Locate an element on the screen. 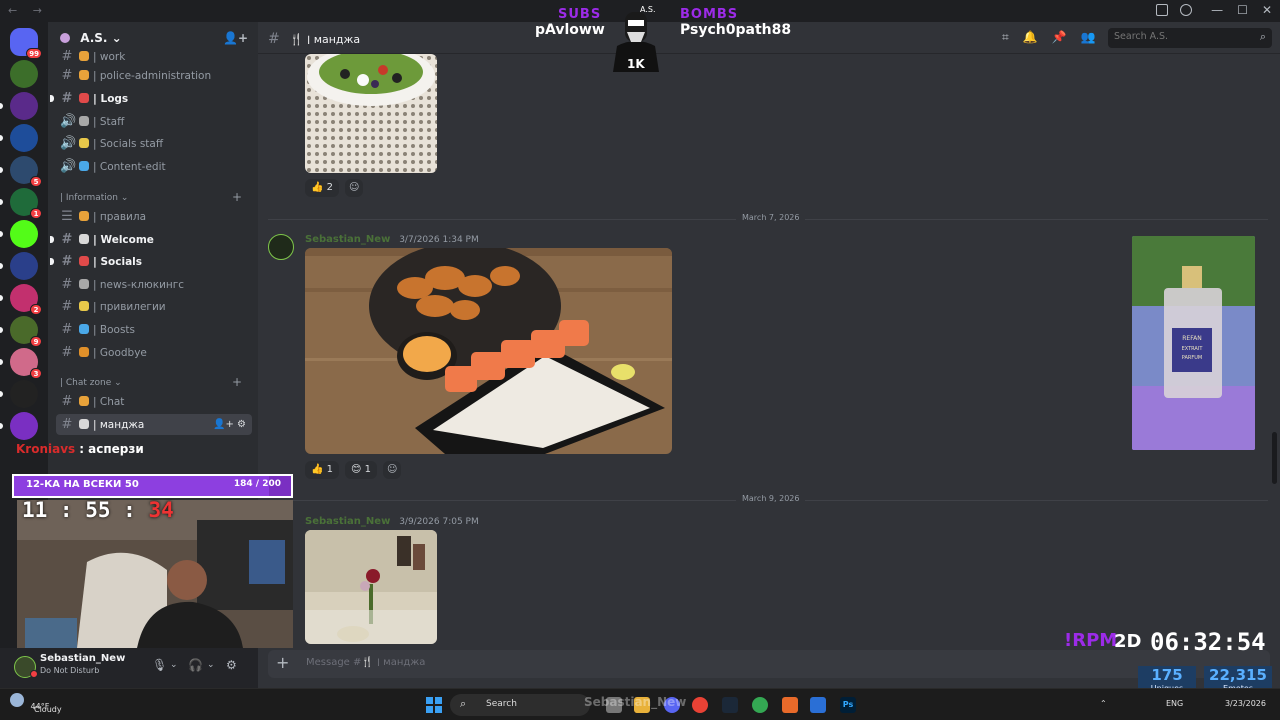  members-icon: 👥 is located at coordinates (1088, 37).